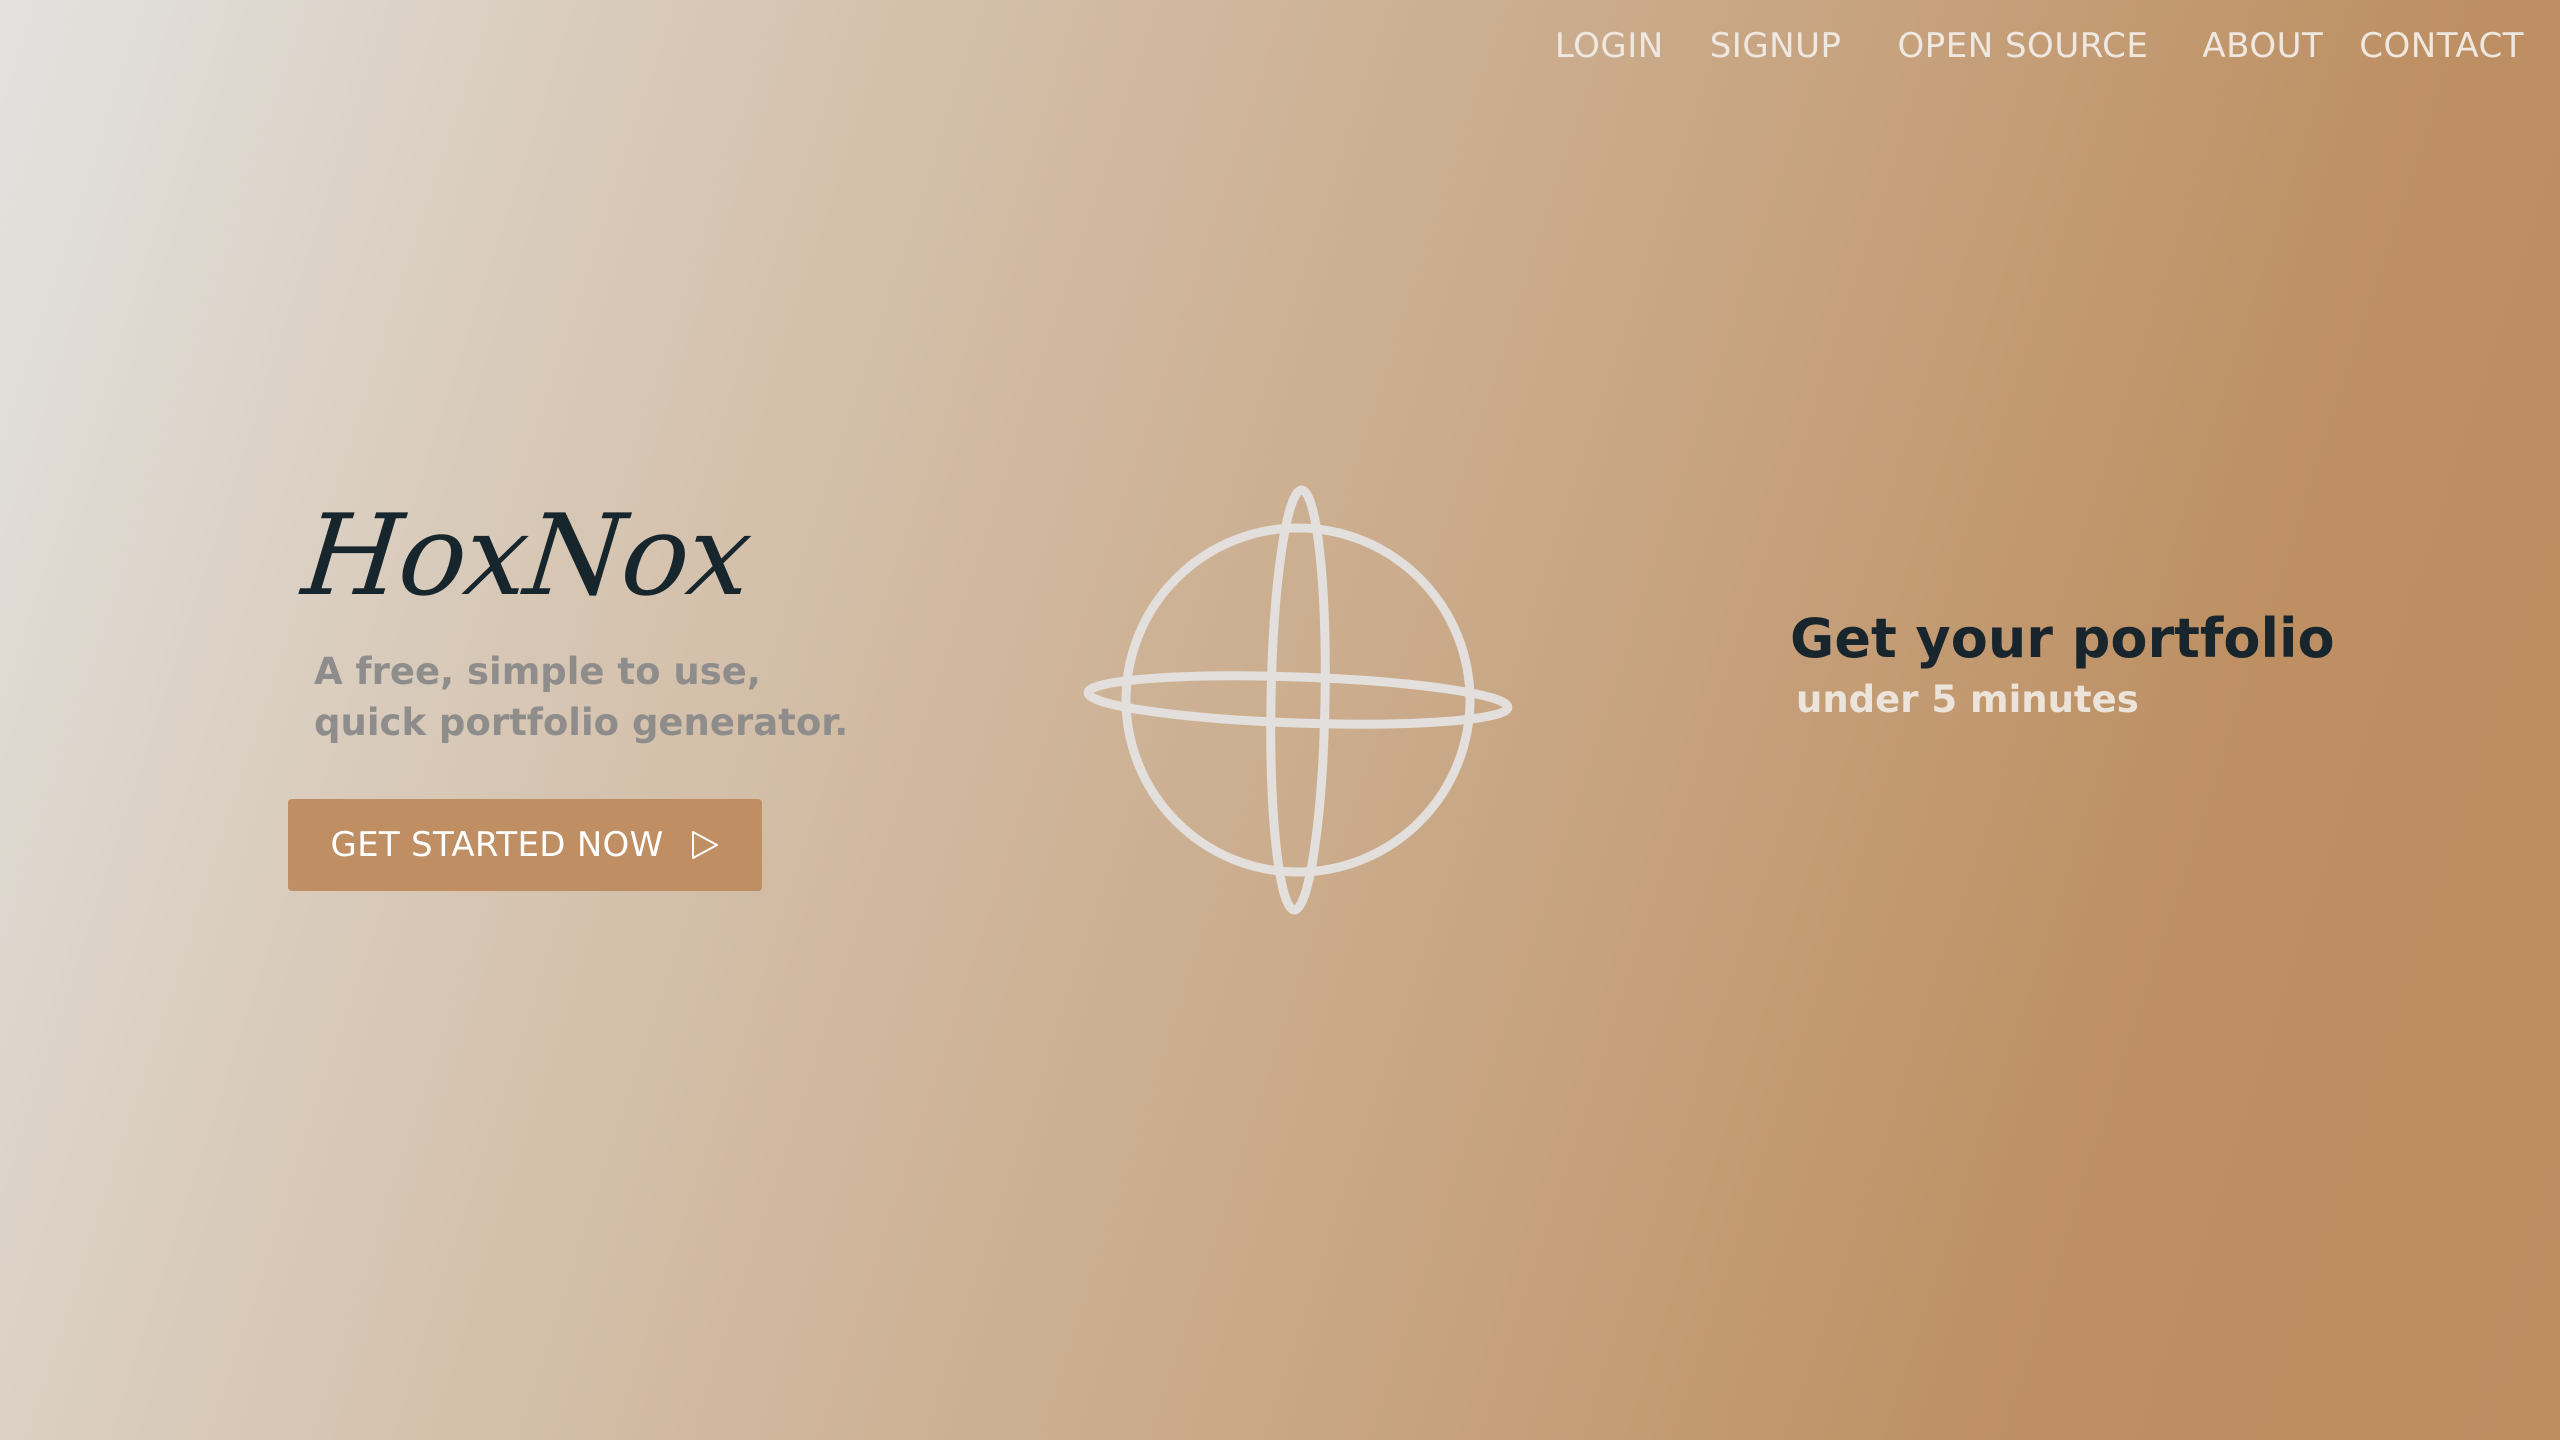 The image size is (2560, 1440). I want to click on top-nav: LOGIN SIGNUP OPEN SOURCE ABOUT CONTACT, so click(2039, 46).